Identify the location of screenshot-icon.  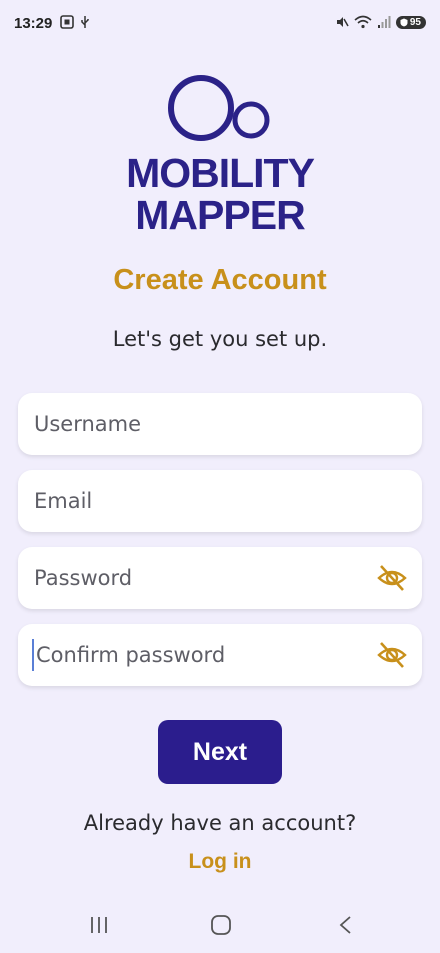
(67, 22).